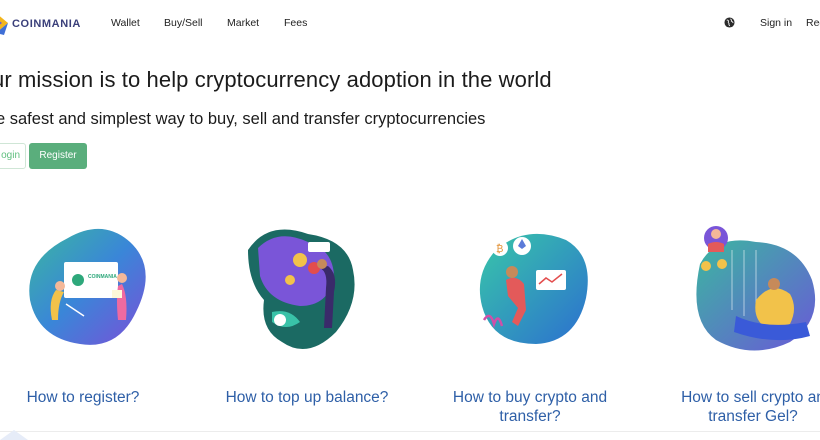 This screenshot has height=440, width=820. Describe the element at coordinates (295, 23) in the screenshot. I see `nav-fees-link: Fees` at that location.